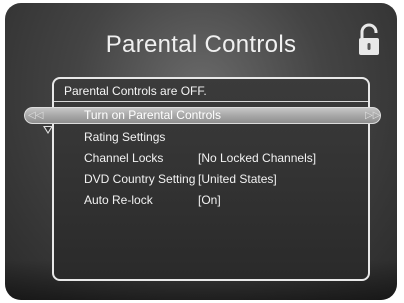 This screenshot has width=404, height=303. What do you see at coordinates (48, 130) in the screenshot?
I see `scroll-down-arrow-icon` at bounding box center [48, 130].